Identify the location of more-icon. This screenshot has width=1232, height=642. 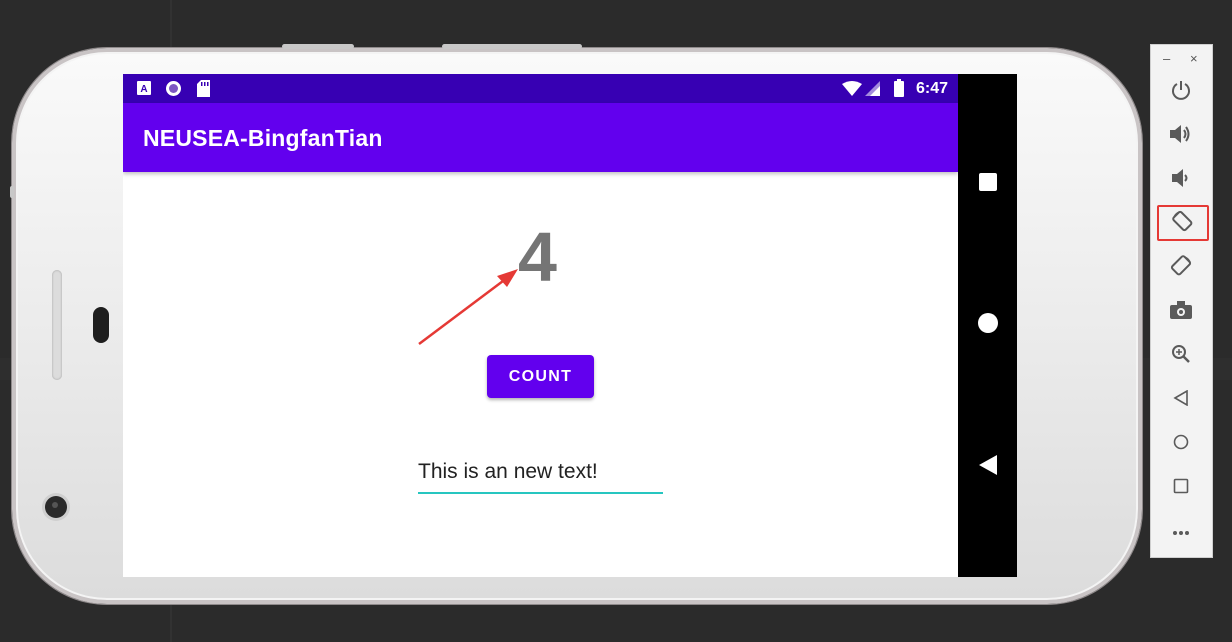
(1181, 532).